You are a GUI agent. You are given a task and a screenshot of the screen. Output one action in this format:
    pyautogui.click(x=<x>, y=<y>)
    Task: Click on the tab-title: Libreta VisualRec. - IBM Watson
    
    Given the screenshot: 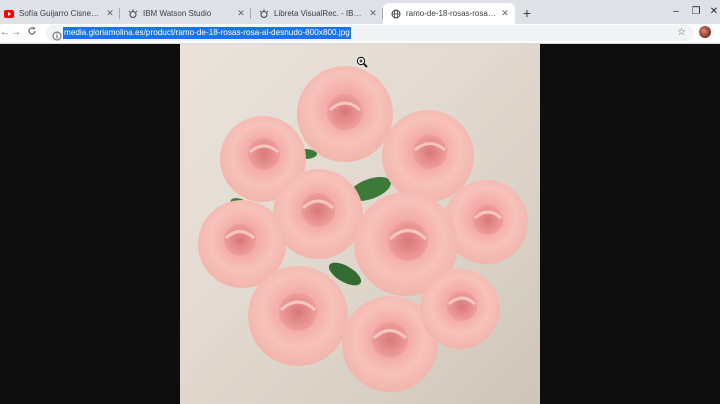 What is the action you would take?
    pyautogui.click(x=319, y=13)
    